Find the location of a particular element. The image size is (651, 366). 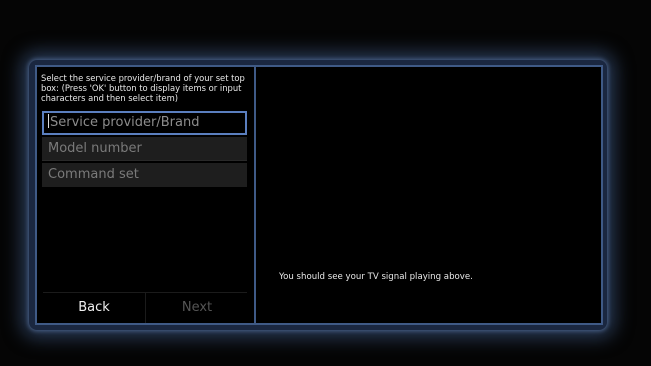

navigation-buttons: Back Next is located at coordinates (145, 307).